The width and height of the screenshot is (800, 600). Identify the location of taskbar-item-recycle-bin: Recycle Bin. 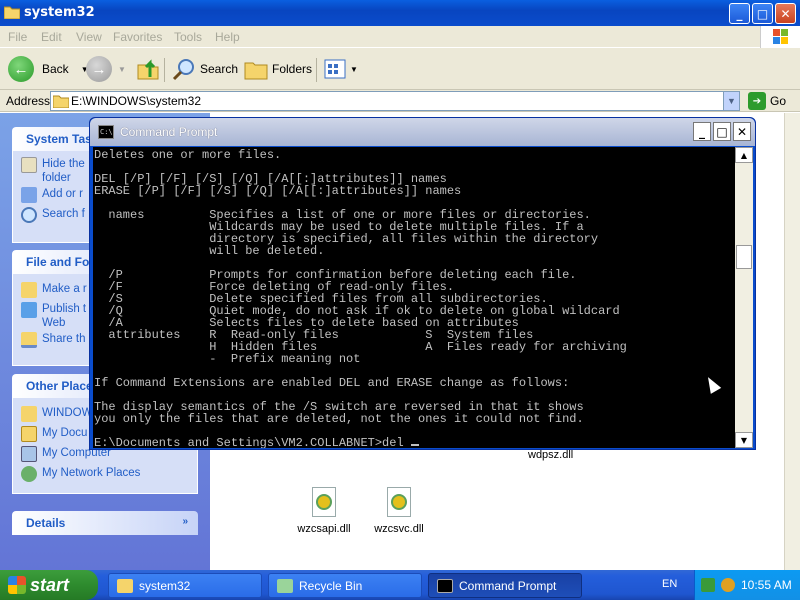
(345, 585).